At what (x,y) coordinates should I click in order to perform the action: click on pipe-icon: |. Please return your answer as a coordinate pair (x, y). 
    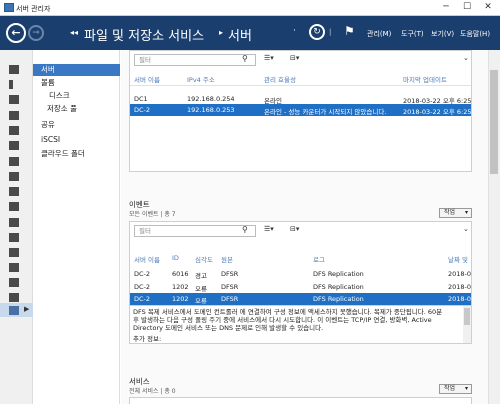
    Looking at the image, I should click on (330, 32).